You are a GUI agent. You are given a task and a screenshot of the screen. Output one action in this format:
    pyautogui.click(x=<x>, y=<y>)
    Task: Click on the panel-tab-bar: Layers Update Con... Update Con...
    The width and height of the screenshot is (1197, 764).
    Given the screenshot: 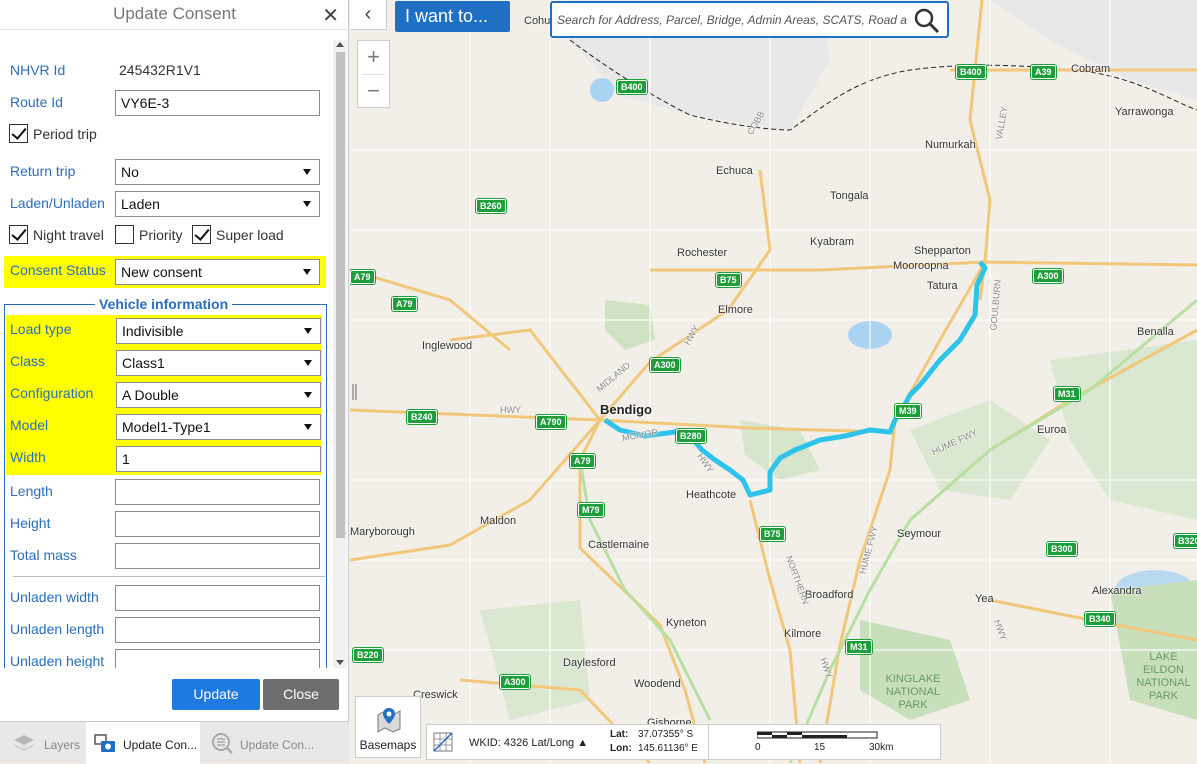 What is the action you would take?
    pyautogui.click(x=174, y=742)
    